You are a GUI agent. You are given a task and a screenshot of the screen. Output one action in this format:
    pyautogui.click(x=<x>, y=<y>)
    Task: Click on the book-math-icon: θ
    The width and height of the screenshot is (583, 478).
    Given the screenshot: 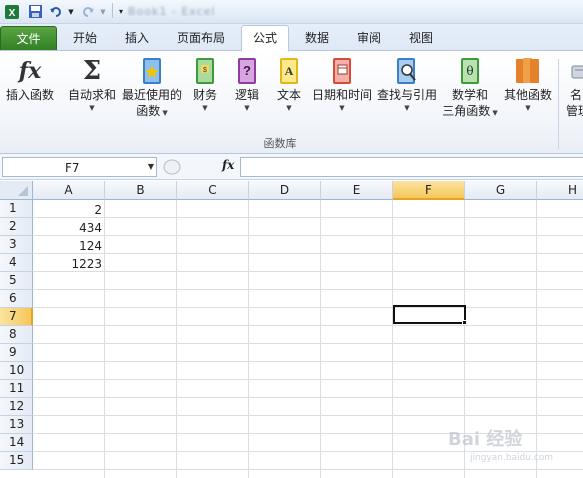 What is the action you would take?
    pyautogui.click(x=470, y=71)
    